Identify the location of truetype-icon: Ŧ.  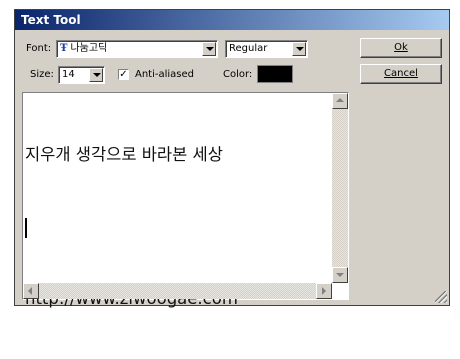
(64, 48).